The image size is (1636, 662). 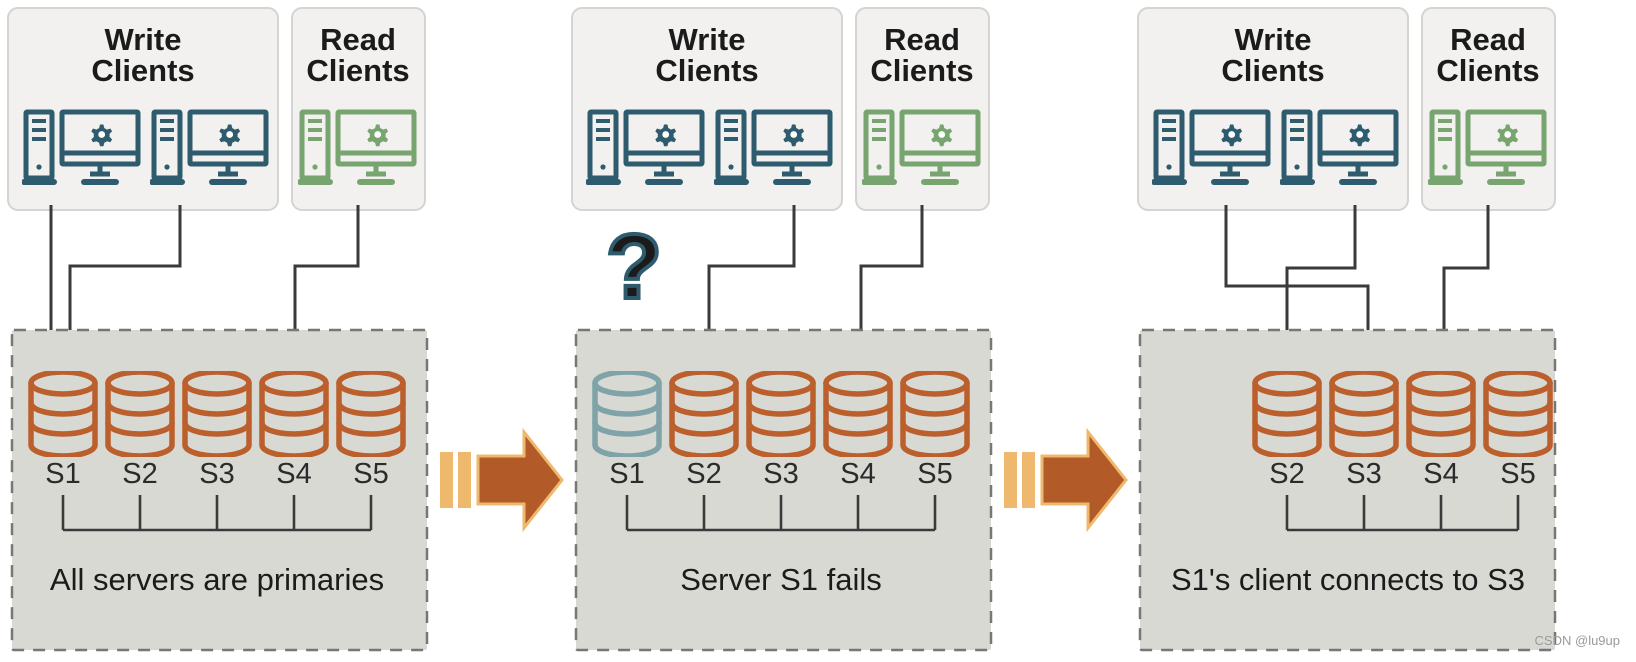 What do you see at coordinates (1348, 579) in the screenshot?
I see `panel-3-caption: S1's client connects to S3` at bounding box center [1348, 579].